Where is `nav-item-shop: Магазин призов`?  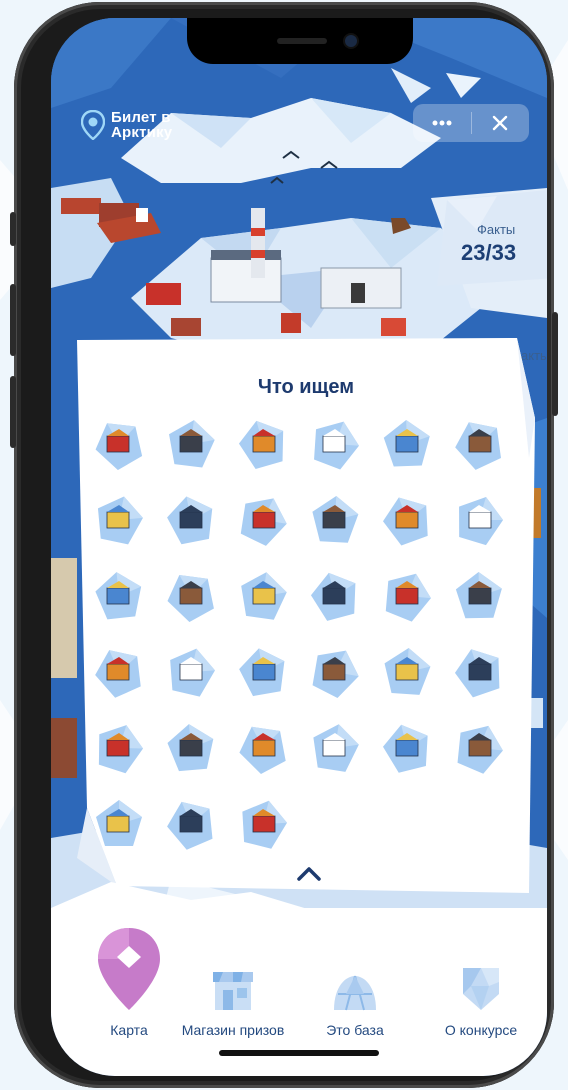
nav-item-shop: Магазин призов is located at coordinates (233, 993).